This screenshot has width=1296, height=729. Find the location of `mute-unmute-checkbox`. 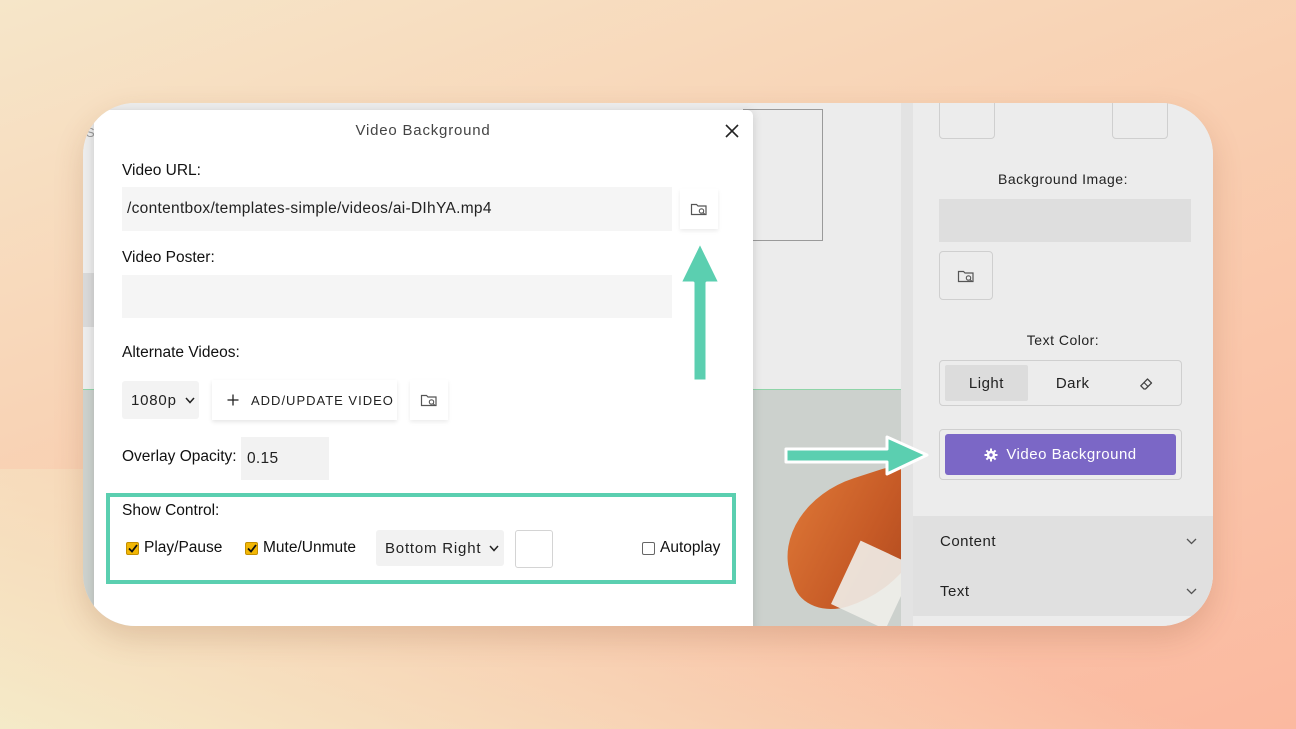

mute-unmute-checkbox is located at coordinates (251, 548).